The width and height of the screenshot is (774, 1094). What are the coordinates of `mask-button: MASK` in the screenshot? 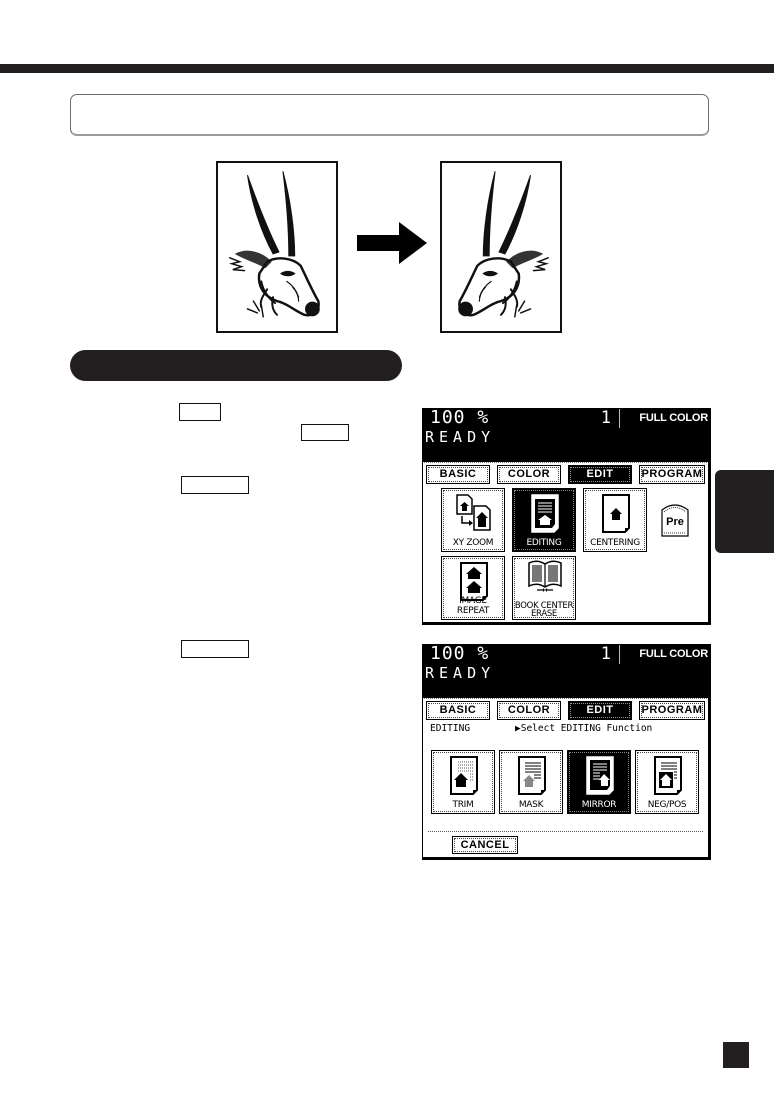 It's located at (531, 782).